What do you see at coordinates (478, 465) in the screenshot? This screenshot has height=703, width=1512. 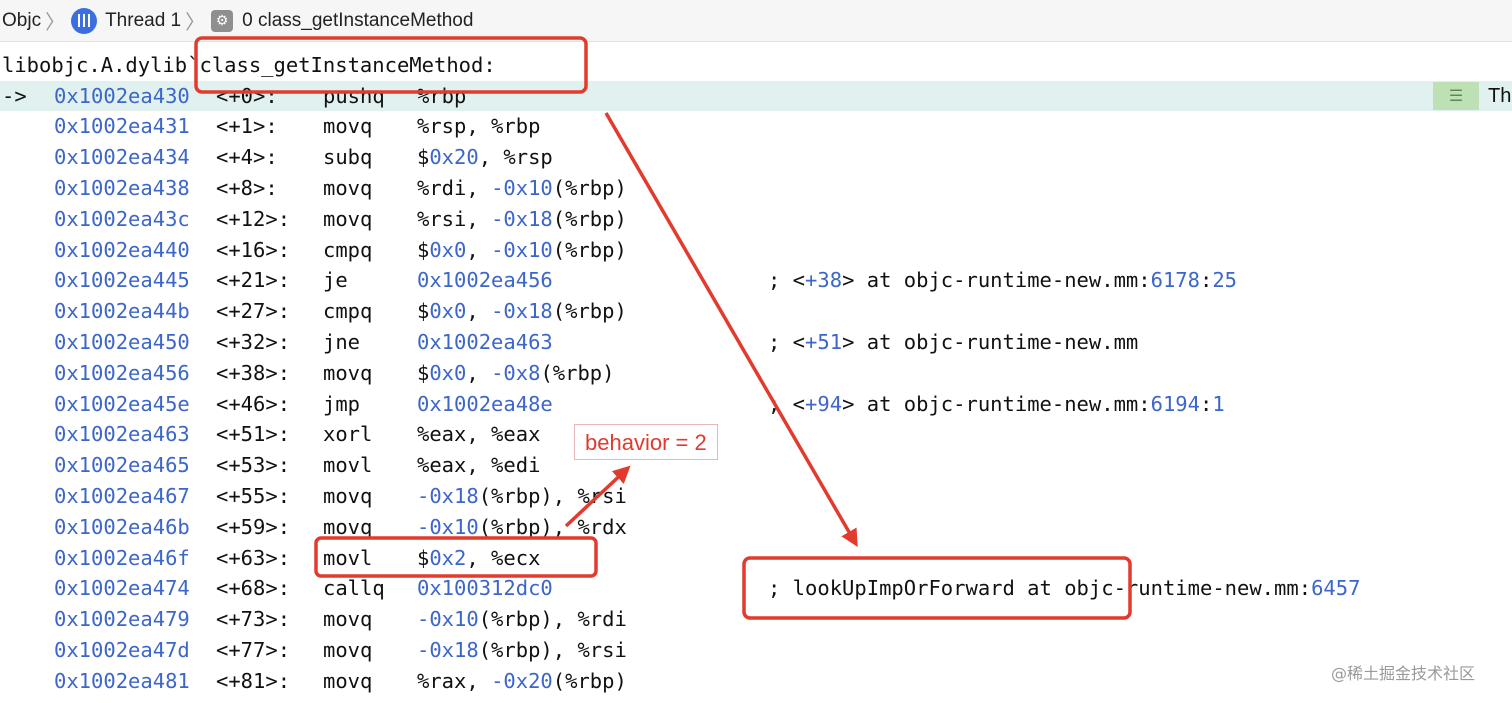 I see `instruction-operands: %eax, %edi` at bounding box center [478, 465].